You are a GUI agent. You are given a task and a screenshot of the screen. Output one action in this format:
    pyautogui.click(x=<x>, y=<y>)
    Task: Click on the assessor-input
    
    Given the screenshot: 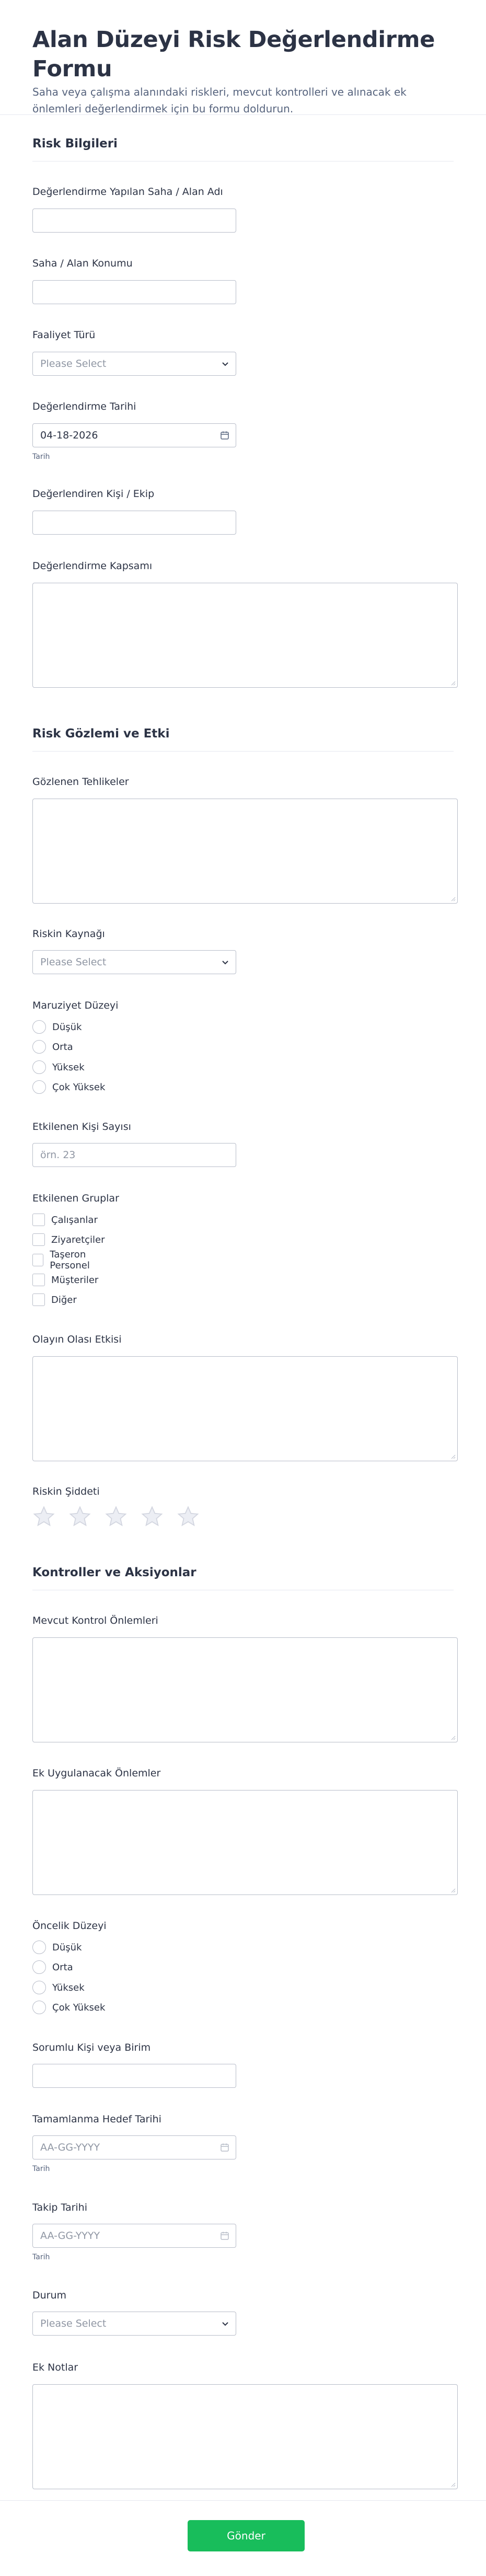 What is the action you would take?
    pyautogui.click(x=134, y=523)
    